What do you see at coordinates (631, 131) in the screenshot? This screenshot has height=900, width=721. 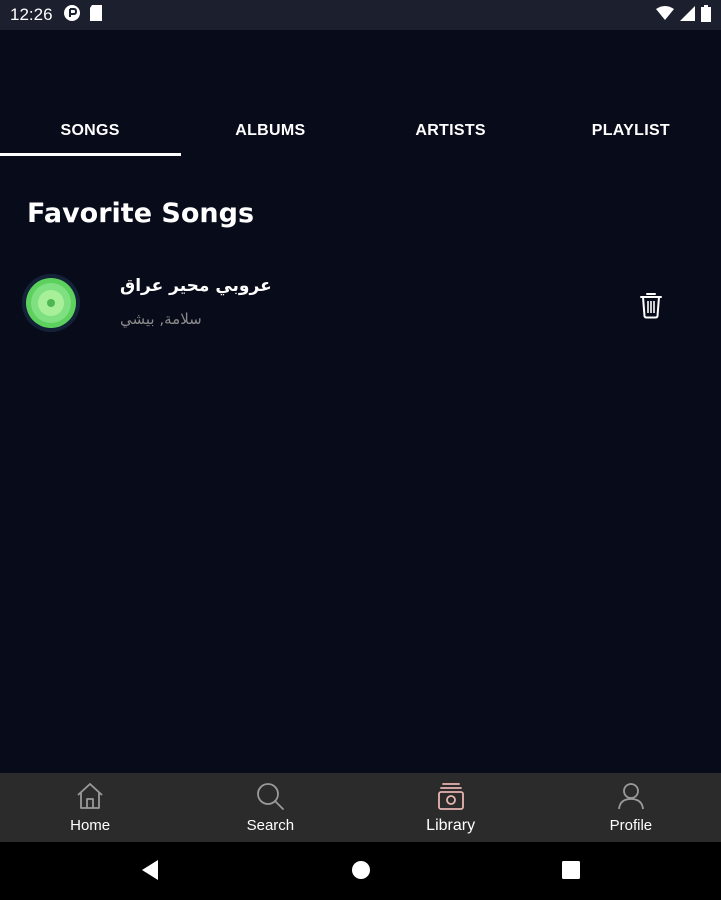 I see `tab-playlist: PLAYLIST` at bounding box center [631, 131].